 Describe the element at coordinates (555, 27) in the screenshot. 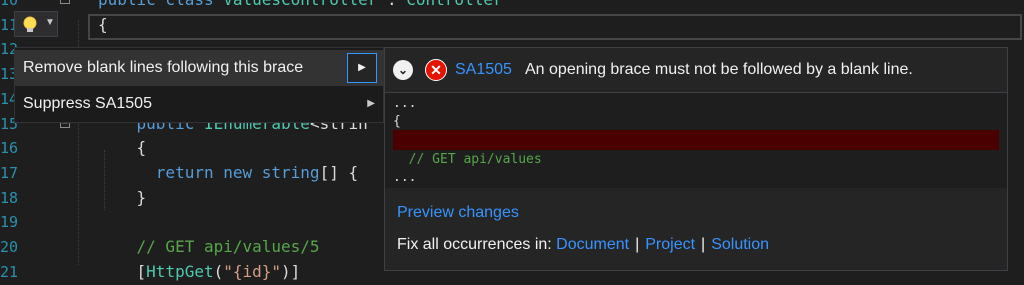

I see `current-line-highlight` at that location.